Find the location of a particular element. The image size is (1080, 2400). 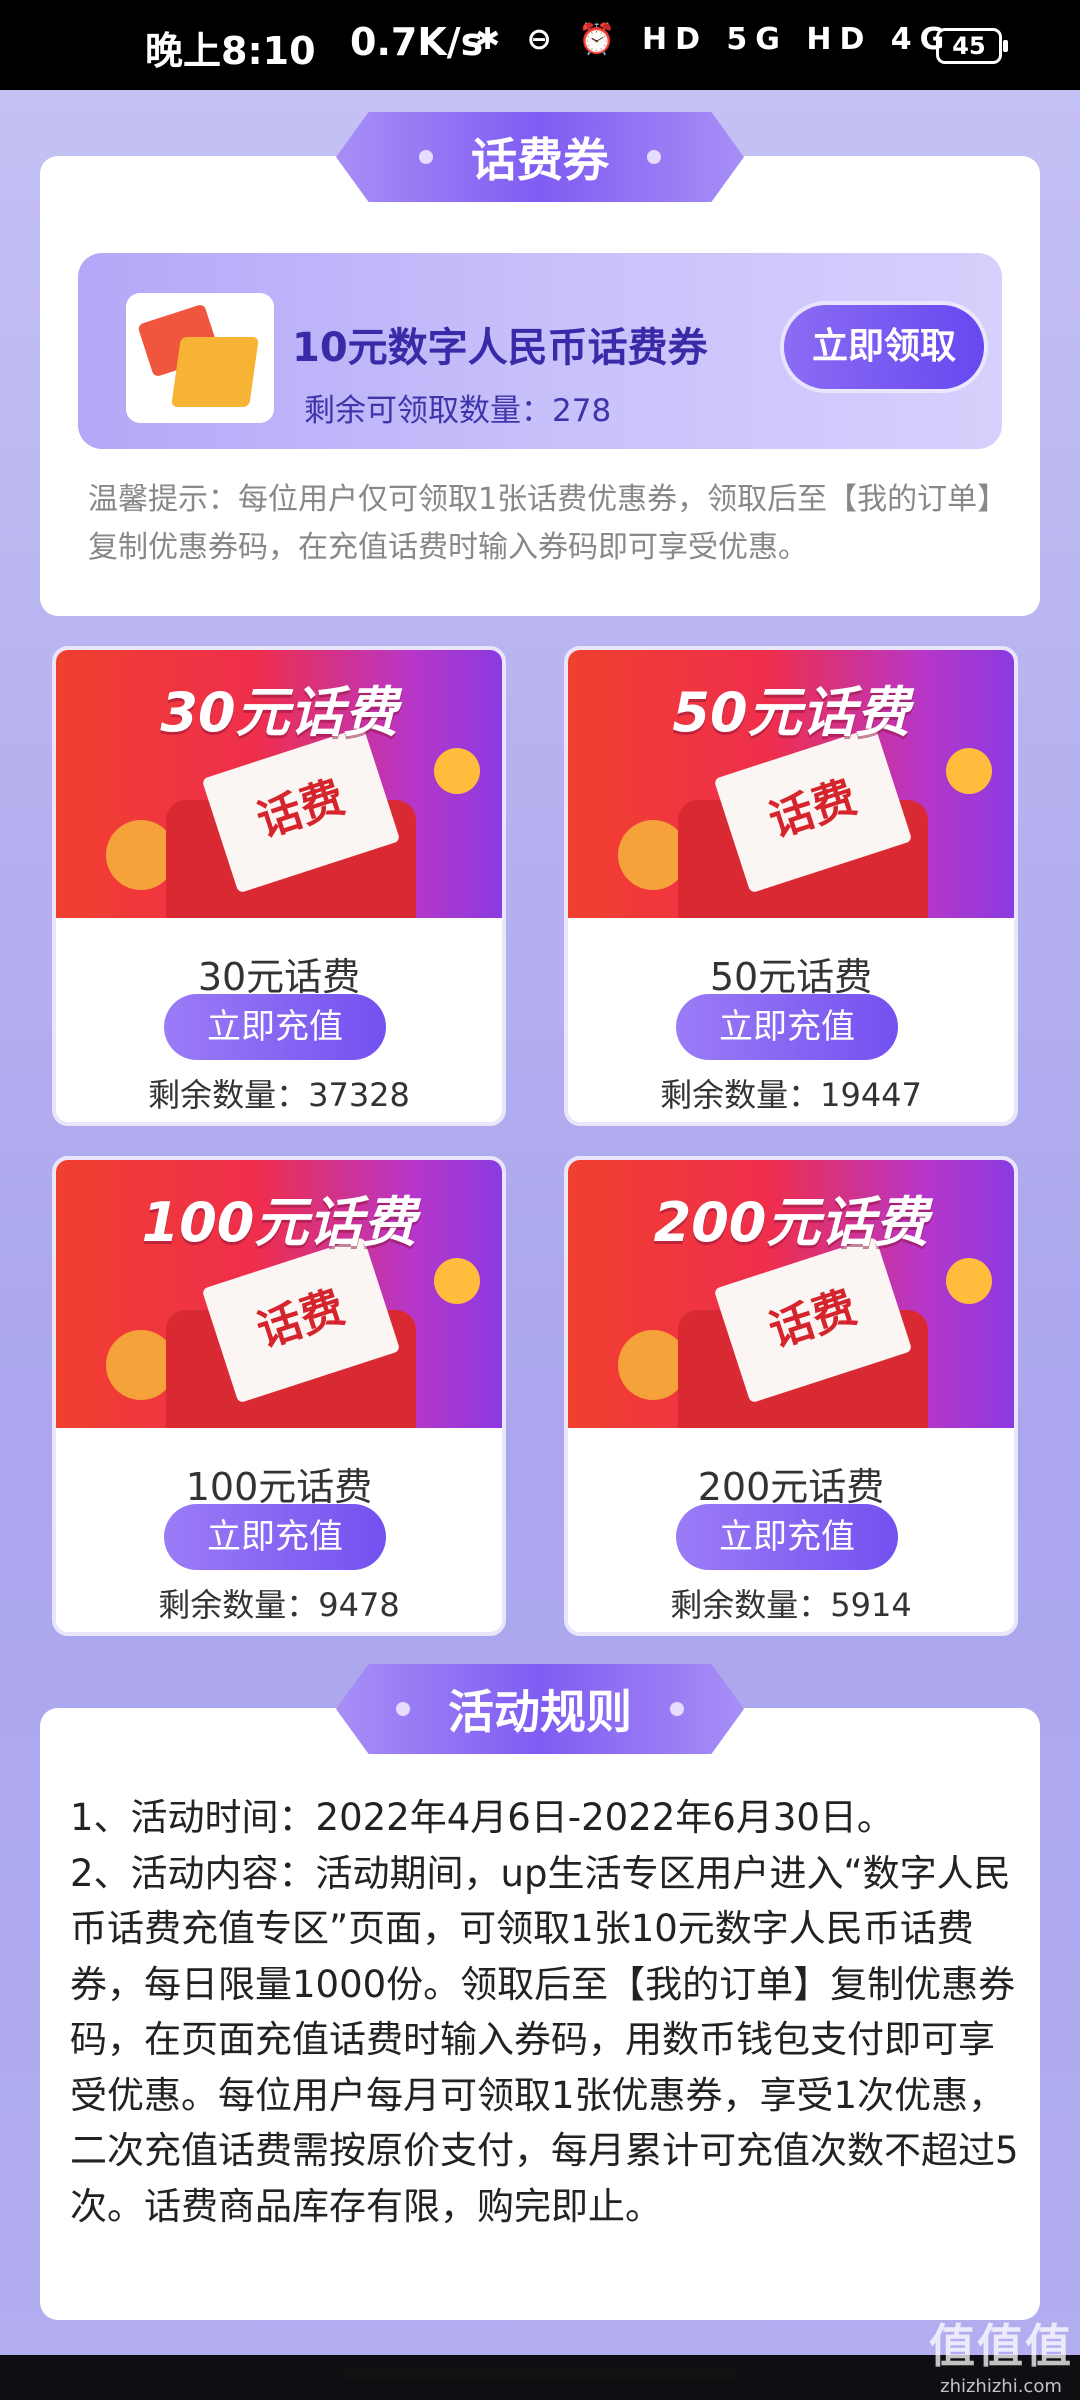

battery-icon: 45 is located at coordinates (972, 46).